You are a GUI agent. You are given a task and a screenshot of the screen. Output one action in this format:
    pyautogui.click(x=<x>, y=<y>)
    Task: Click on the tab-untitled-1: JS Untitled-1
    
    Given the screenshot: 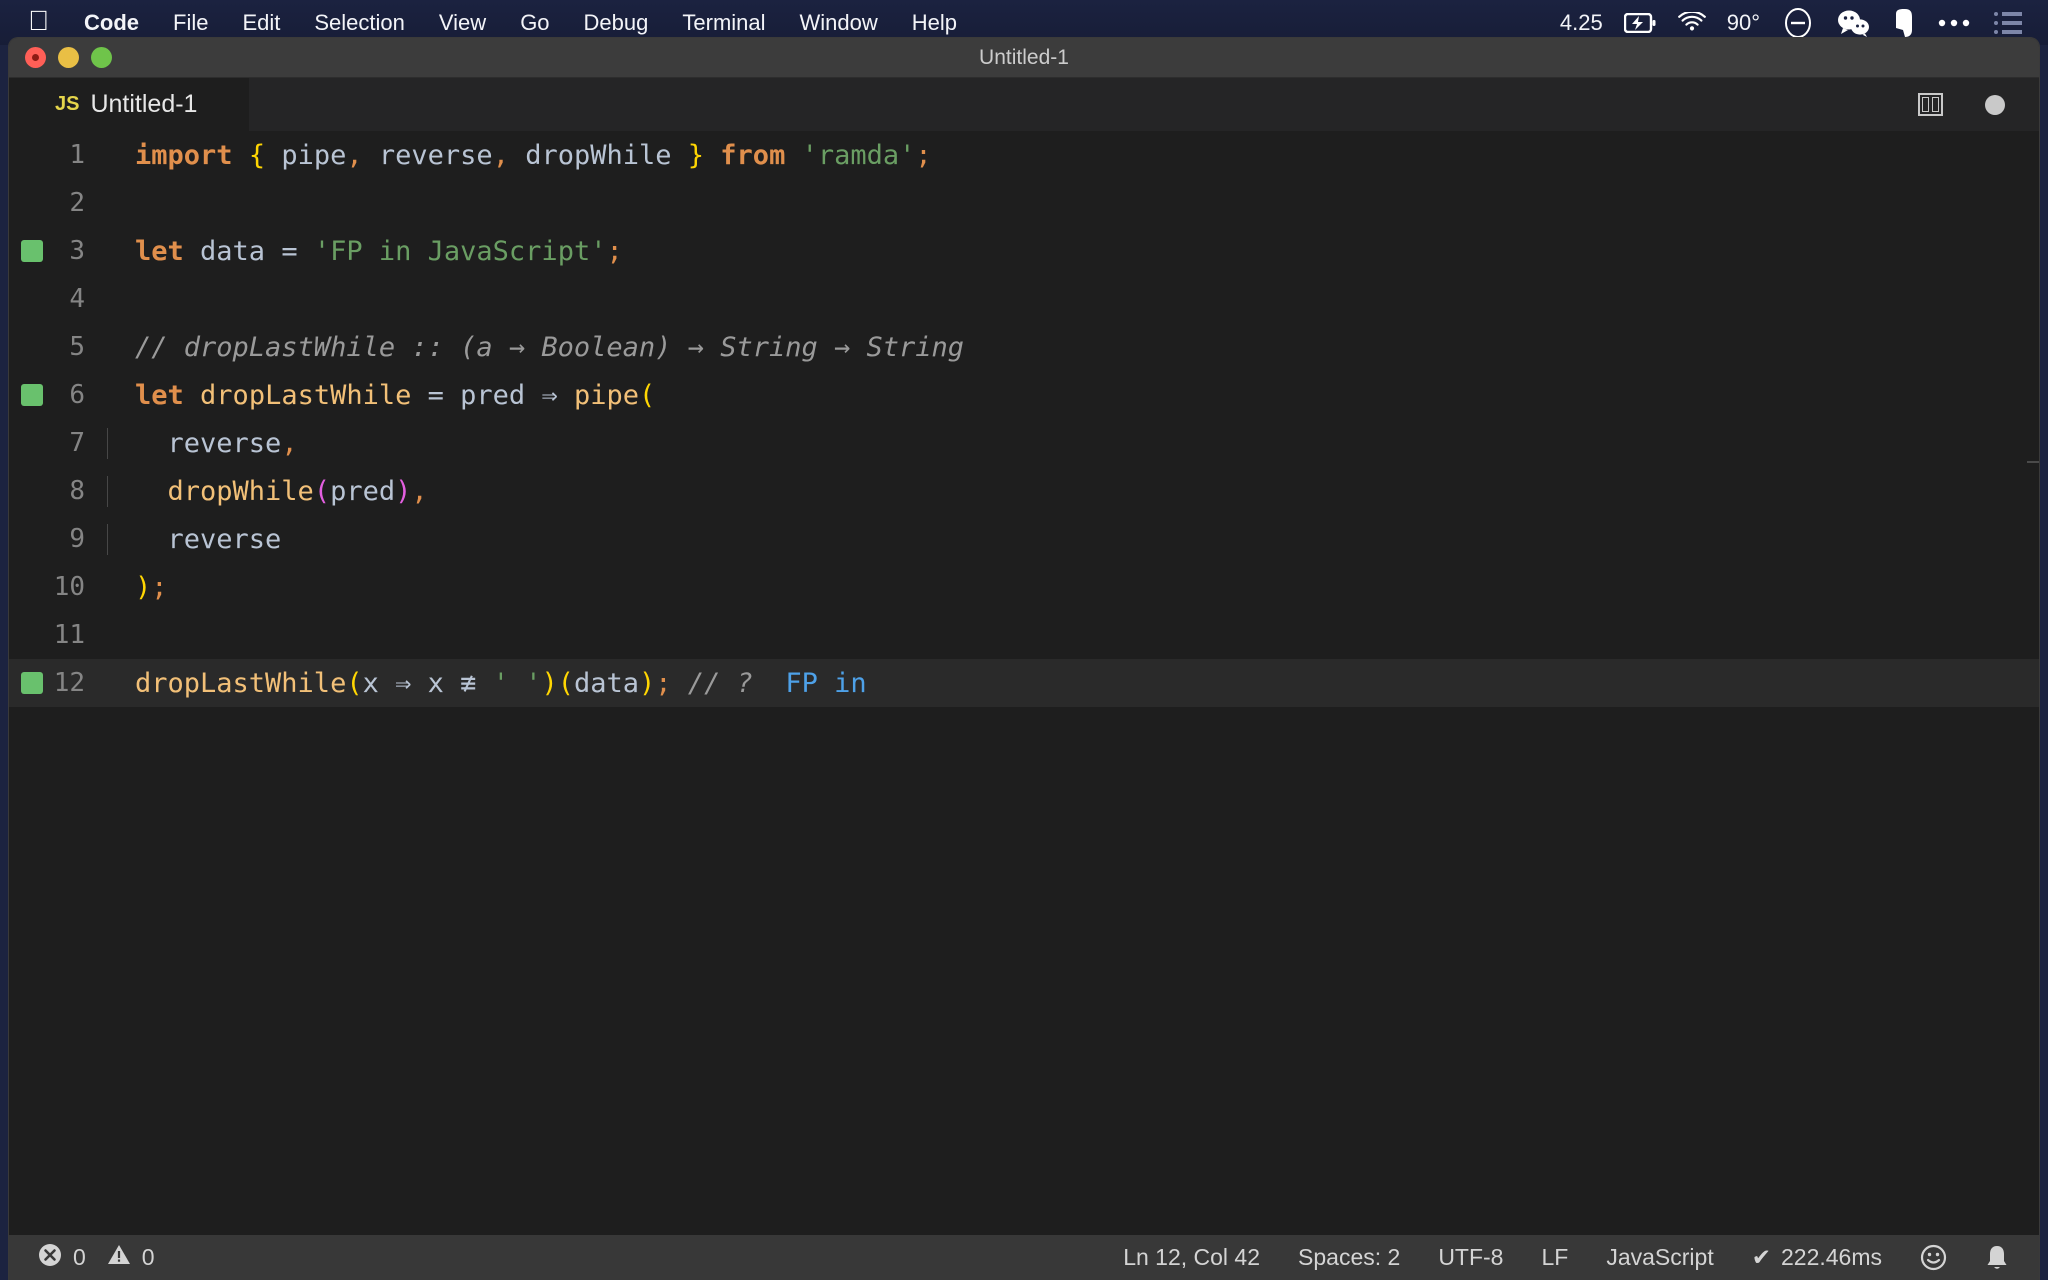 What is the action you would take?
    pyautogui.click(x=129, y=104)
    